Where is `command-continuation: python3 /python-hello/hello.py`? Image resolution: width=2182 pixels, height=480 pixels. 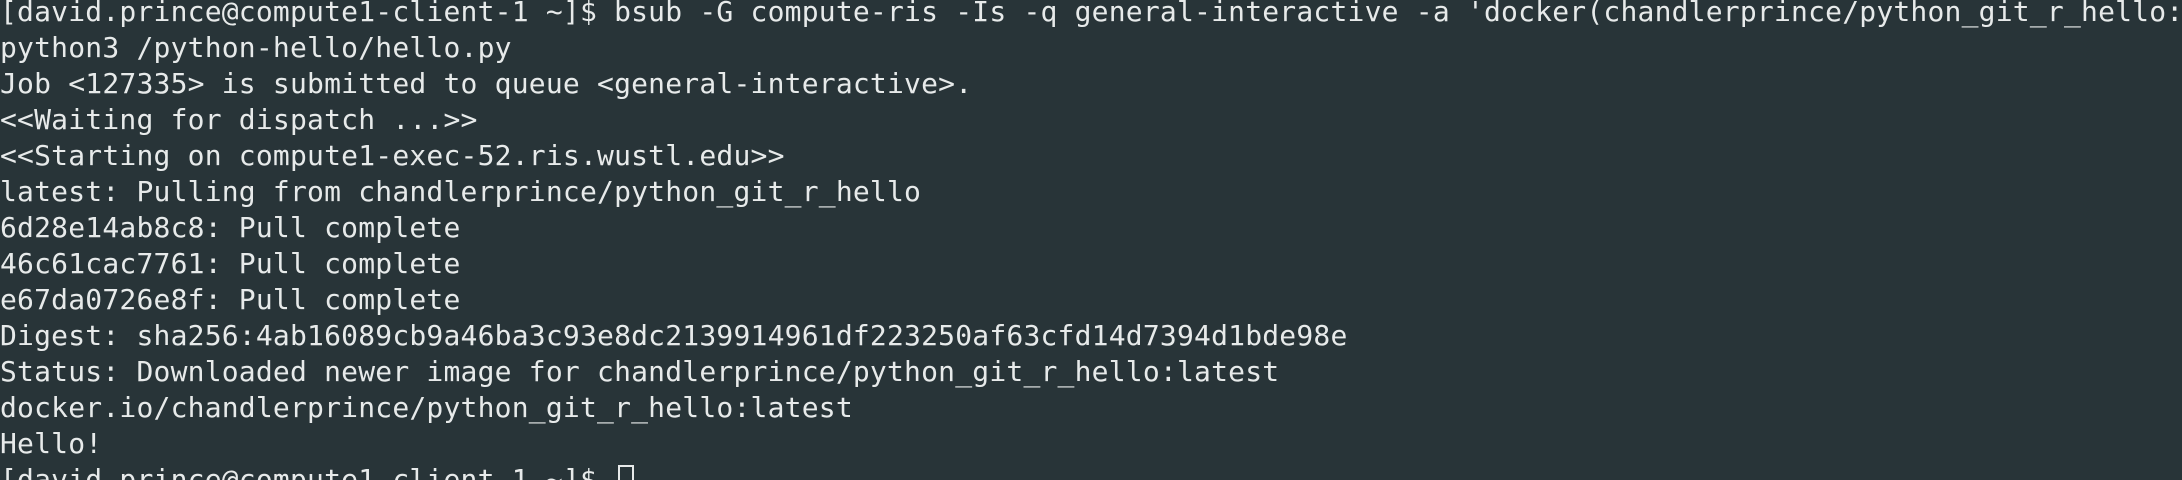 command-continuation: python3 /python-hello/hello.py is located at coordinates (256, 47).